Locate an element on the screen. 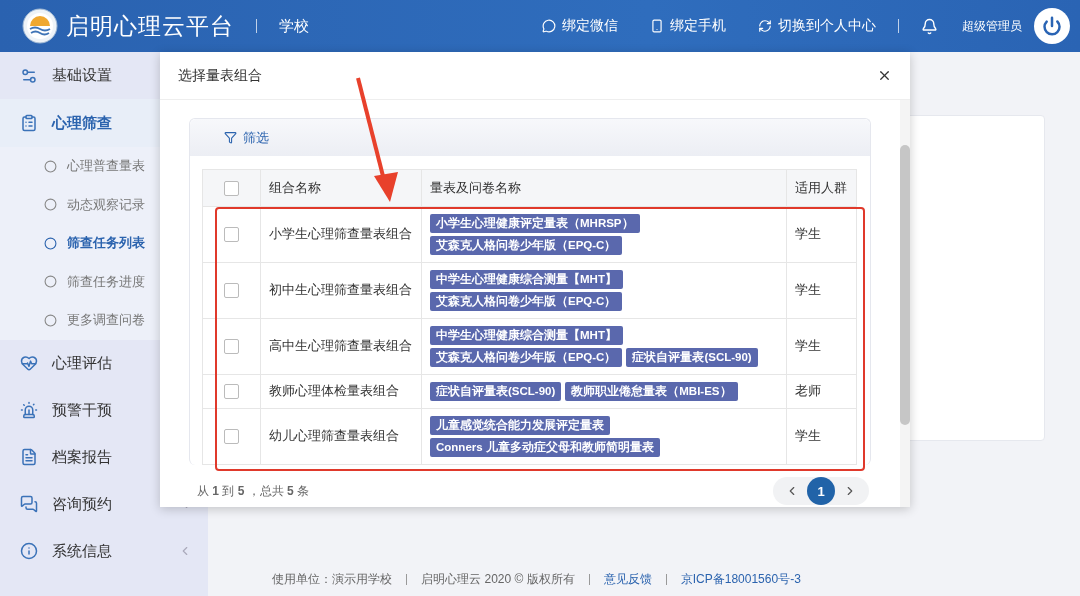 Image resolution: width=1080 pixels, height=596 pixels. logo-icon is located at coordinates (40, 26).